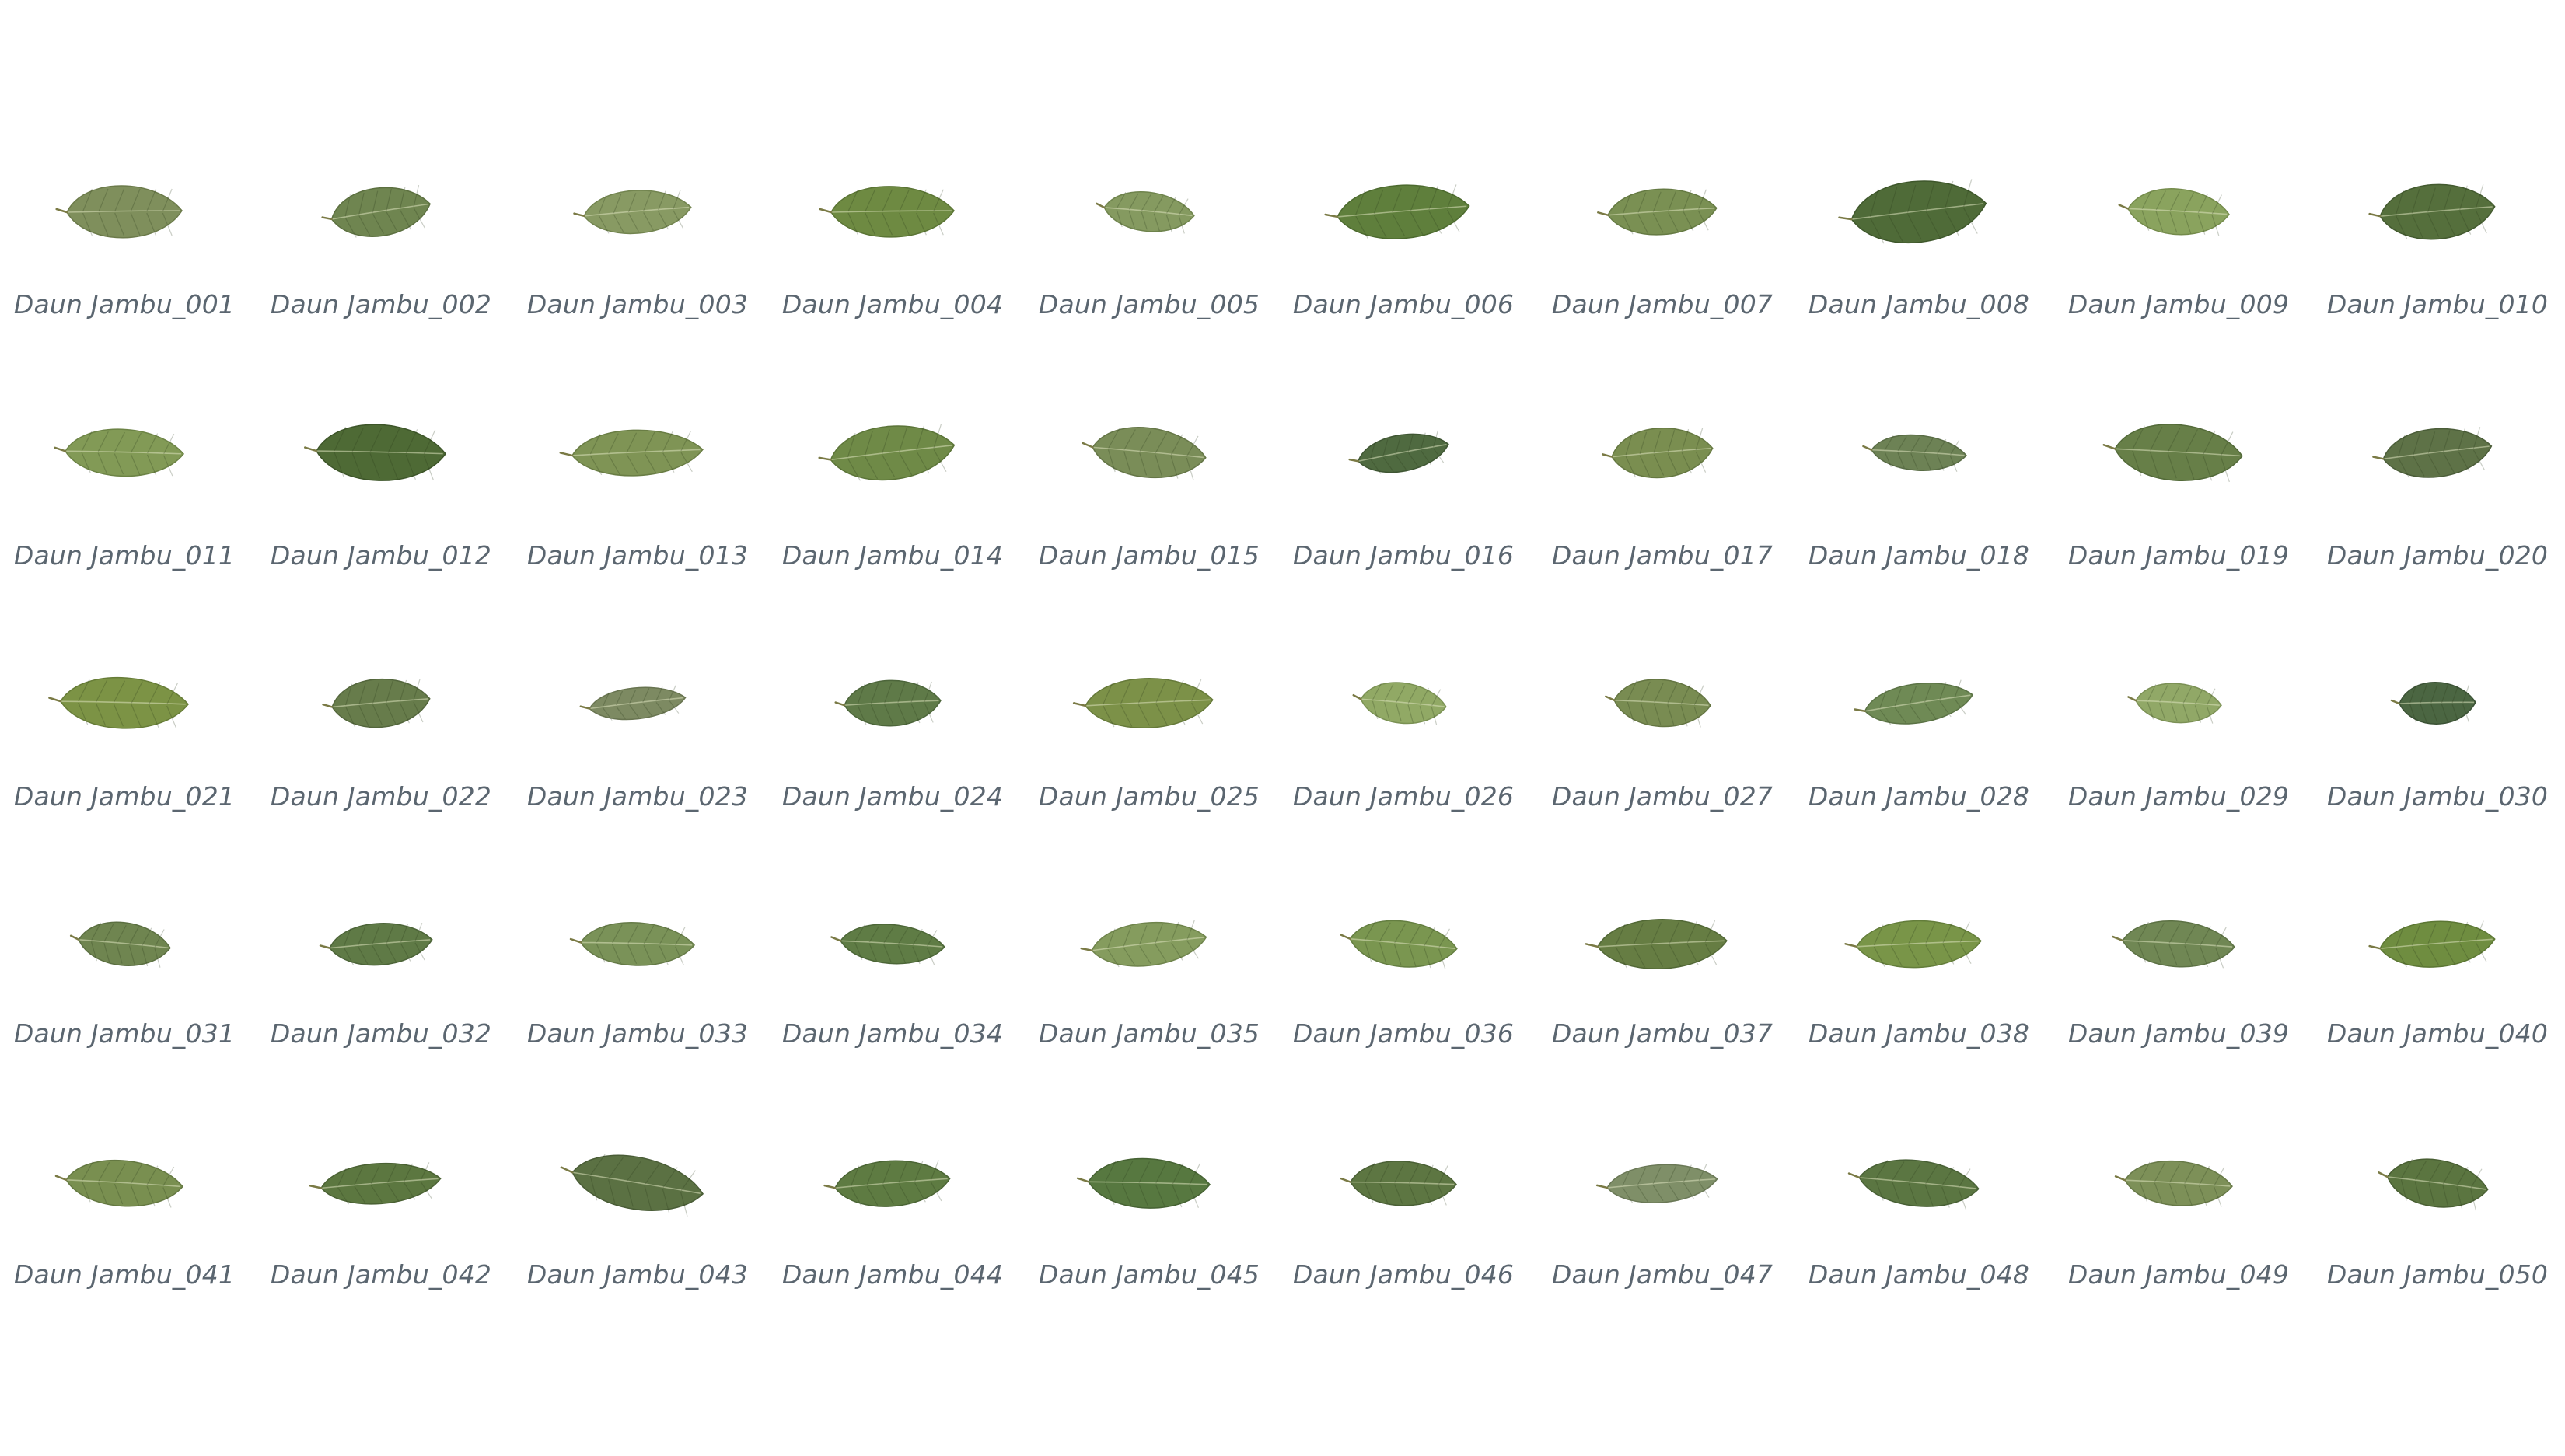  Describe the element at coordinates (2437, 1215) in the screenshot. I see `gallery-item: Daun Jambu_050` at that location.